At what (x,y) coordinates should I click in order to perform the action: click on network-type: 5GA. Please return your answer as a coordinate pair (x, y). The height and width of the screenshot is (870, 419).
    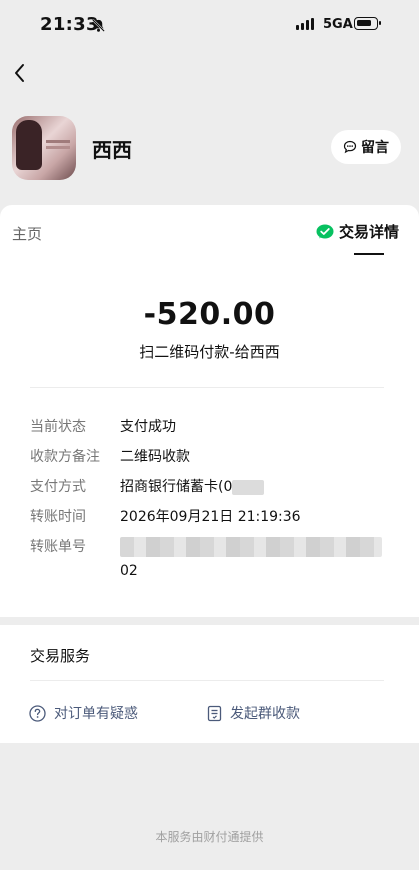
    Looking at the image, I should click on (338, 24).